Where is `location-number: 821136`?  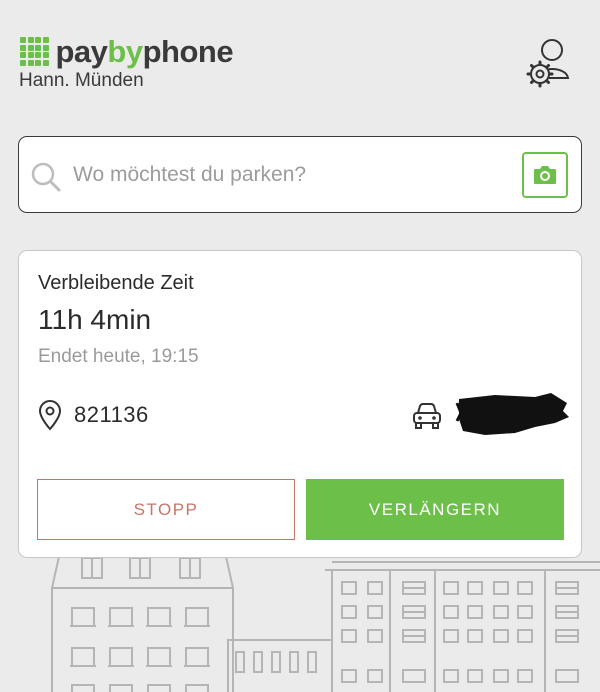 location-number: 821136 is located at coordinates (111, 414).